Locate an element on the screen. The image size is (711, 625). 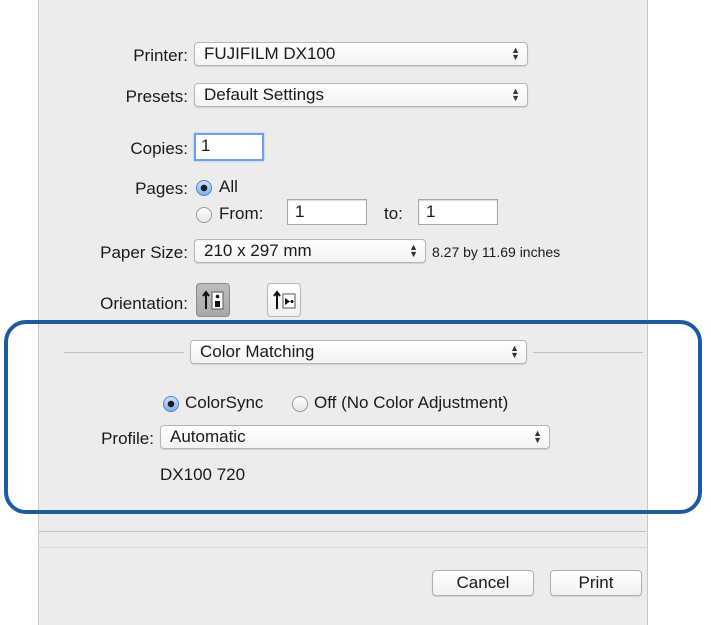
landscape-orientation-icon is located at coordinates (284, 299).